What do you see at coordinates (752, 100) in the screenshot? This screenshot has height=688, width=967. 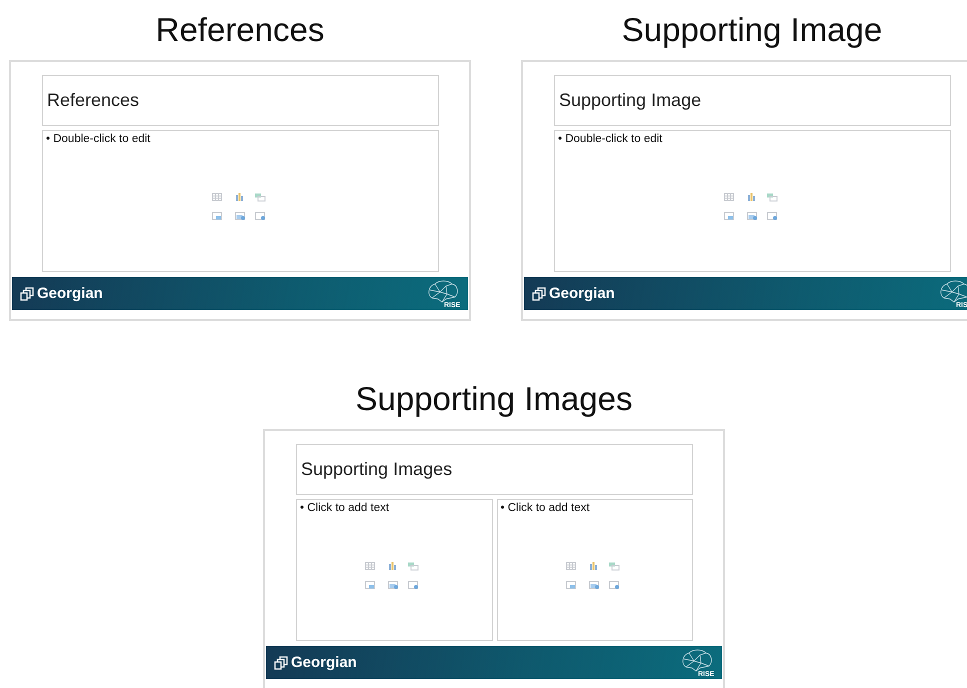 I see `title-placeholder: Supporting Image` at bounding box center [752, 100].